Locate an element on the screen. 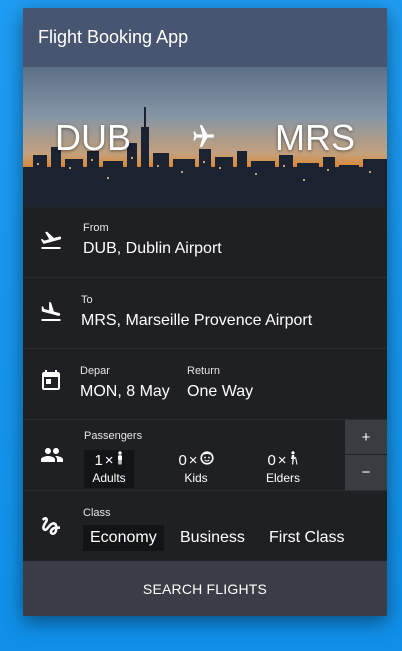  search-flights-button: SEARCH FLIGHTS is located at coordinates (205, 588).